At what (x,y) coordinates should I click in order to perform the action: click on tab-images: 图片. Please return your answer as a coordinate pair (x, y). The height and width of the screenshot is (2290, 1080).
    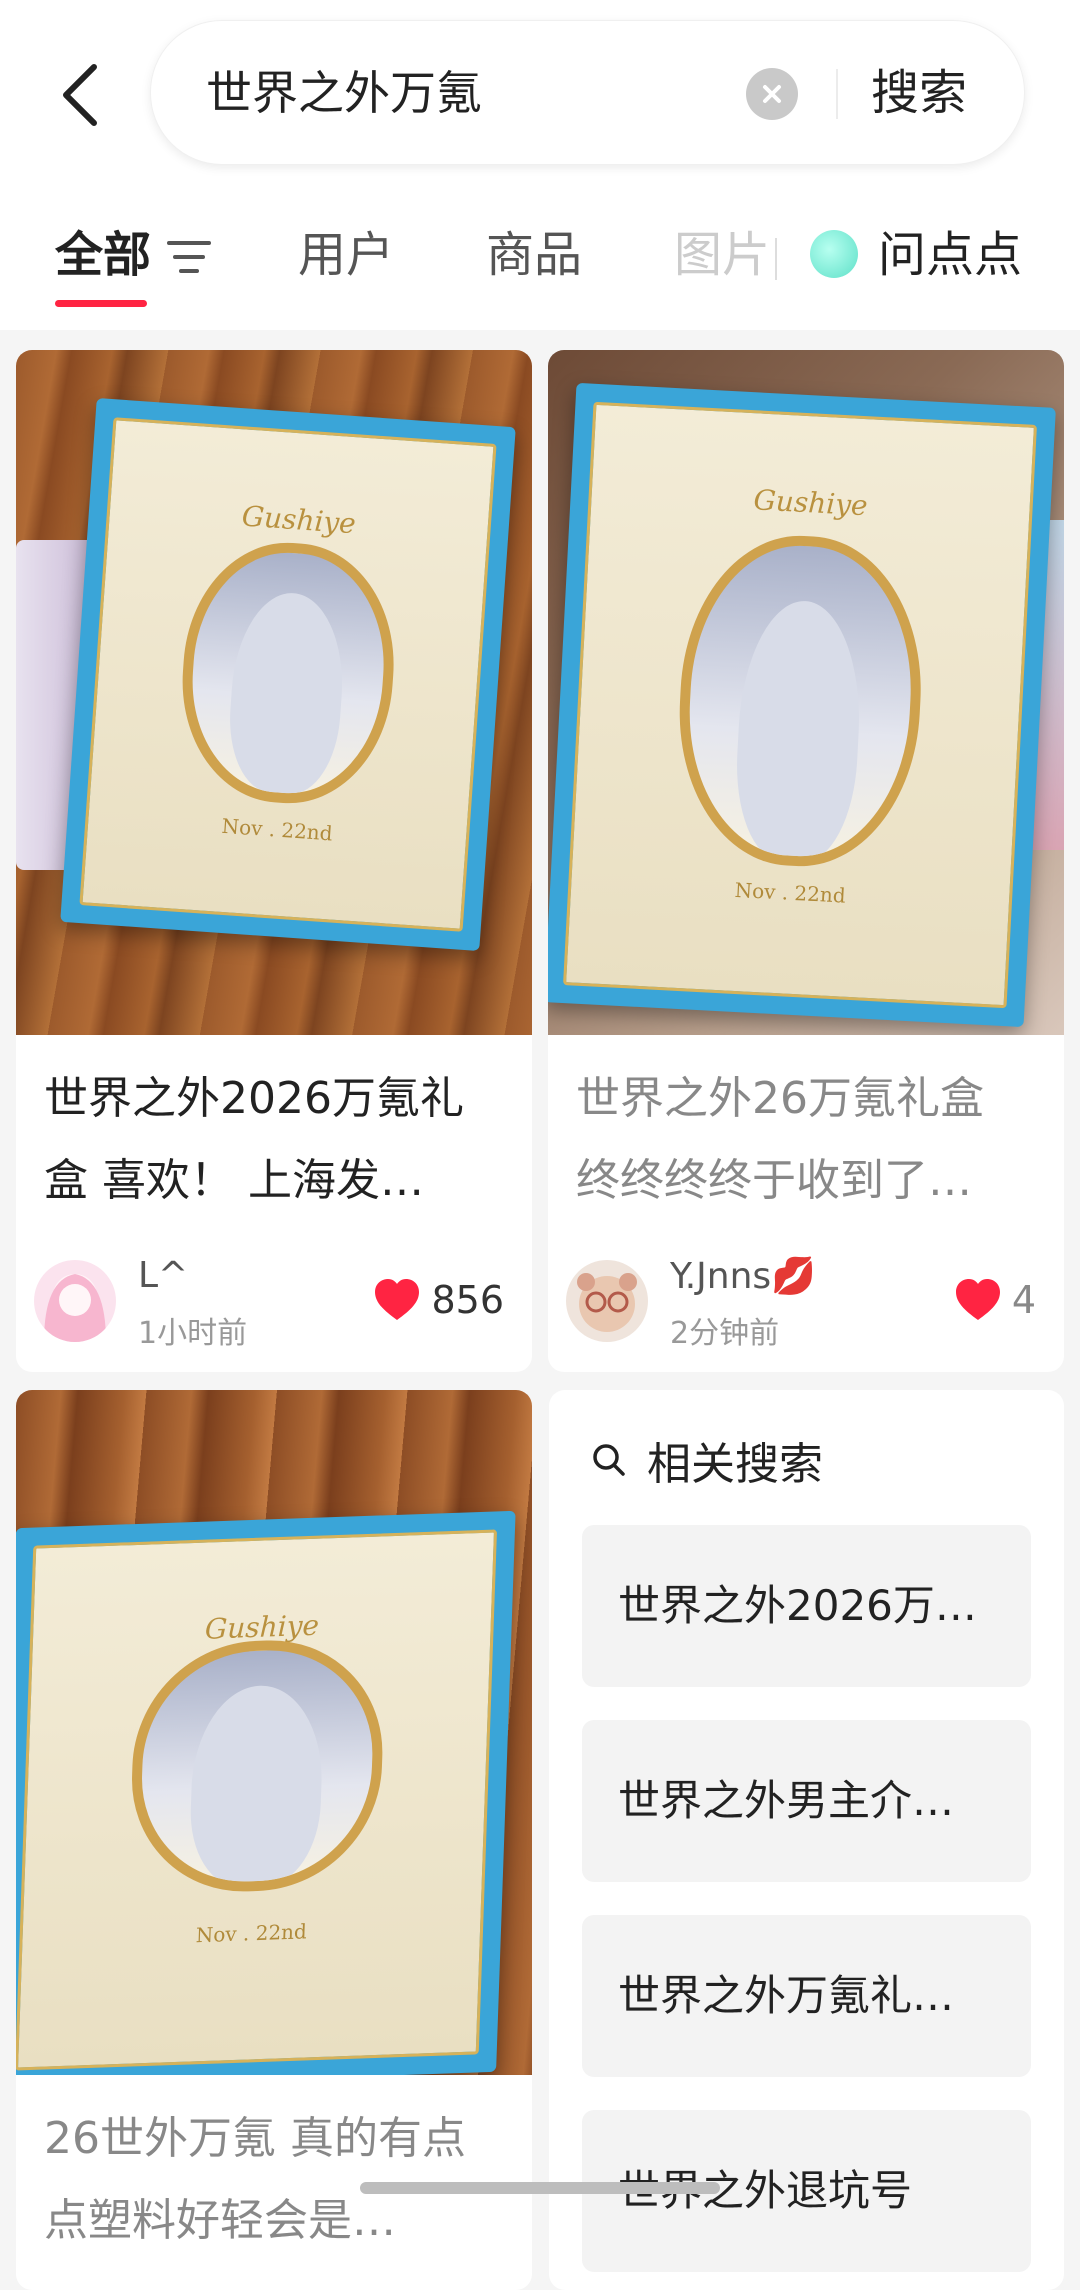
    Looking at the image, I should click on (721, 255).